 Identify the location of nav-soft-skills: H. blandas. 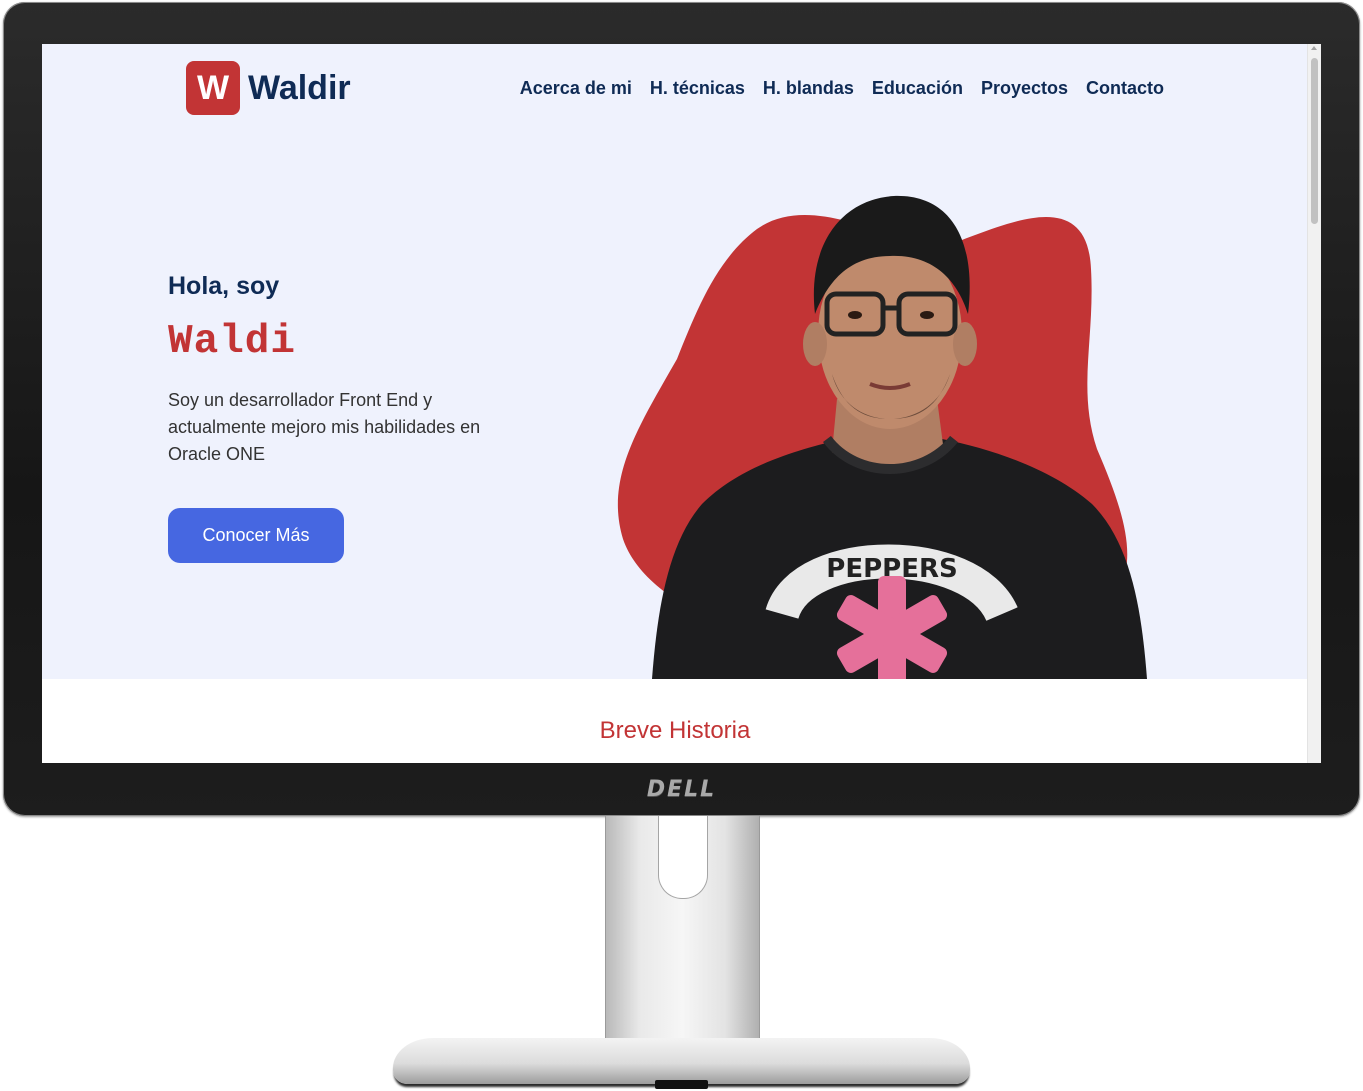
(808, 88).